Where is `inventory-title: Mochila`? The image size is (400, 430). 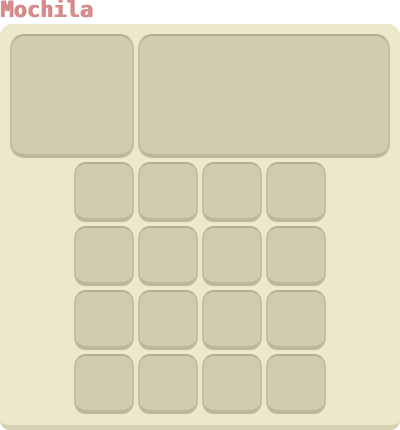
inventory-title: Mochila is located at coordinates (46, 11).